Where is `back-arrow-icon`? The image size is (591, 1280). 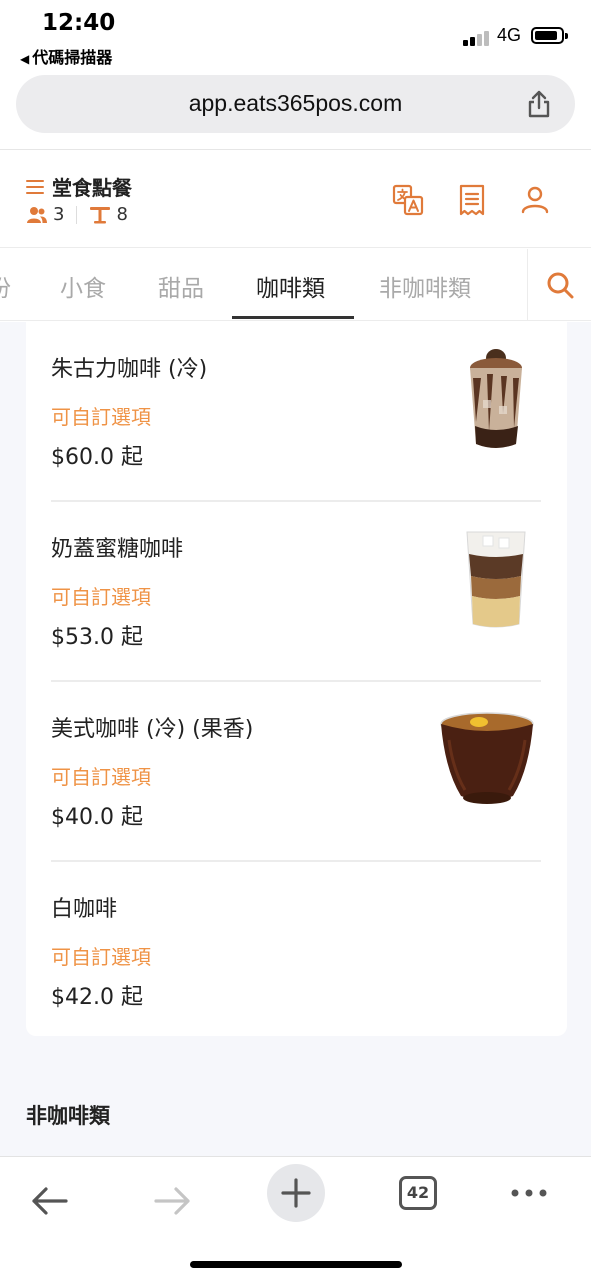
back-arrow-icon is located at coordinates (50, 1201).